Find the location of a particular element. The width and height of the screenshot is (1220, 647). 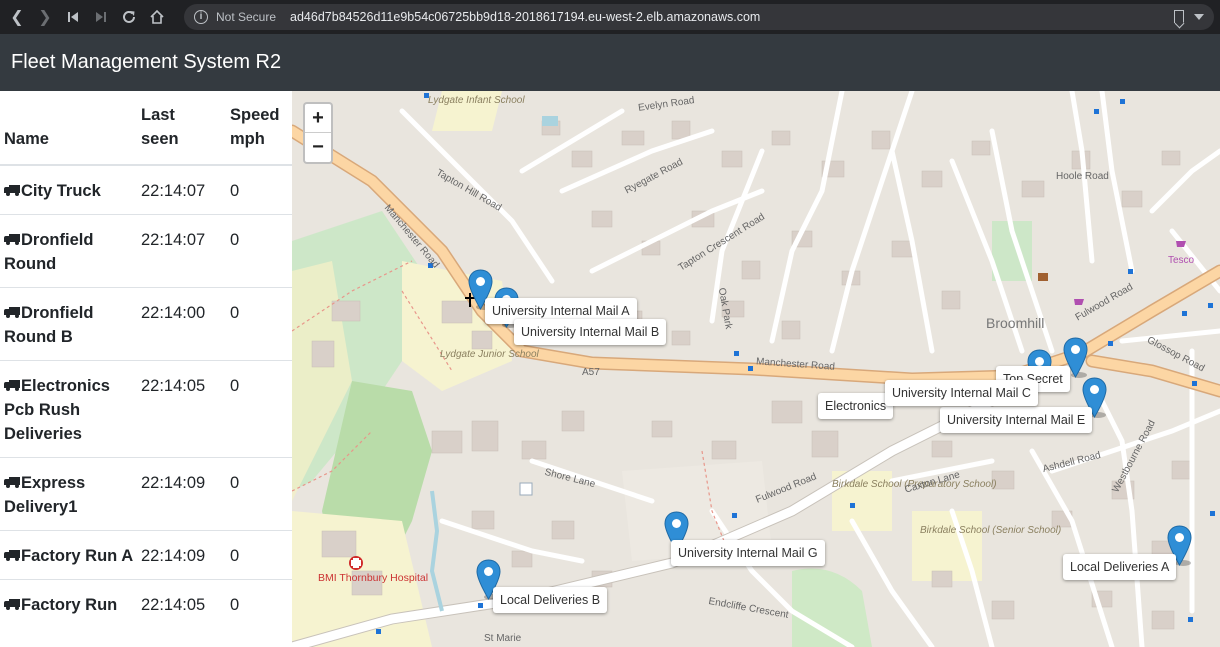

column-header-name: Name is located at coordinates (68, 128).